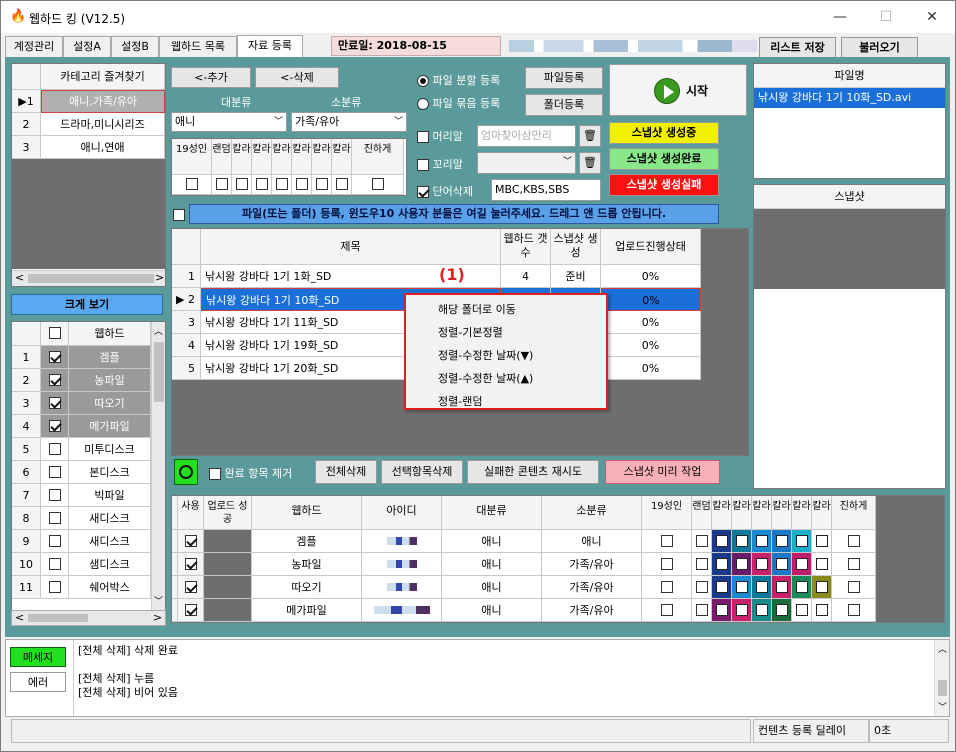  Describe the element at coordinates (460, 401) in the screenshot. I see `menu-item-sort-random: 정렬-랜덤` at that location.